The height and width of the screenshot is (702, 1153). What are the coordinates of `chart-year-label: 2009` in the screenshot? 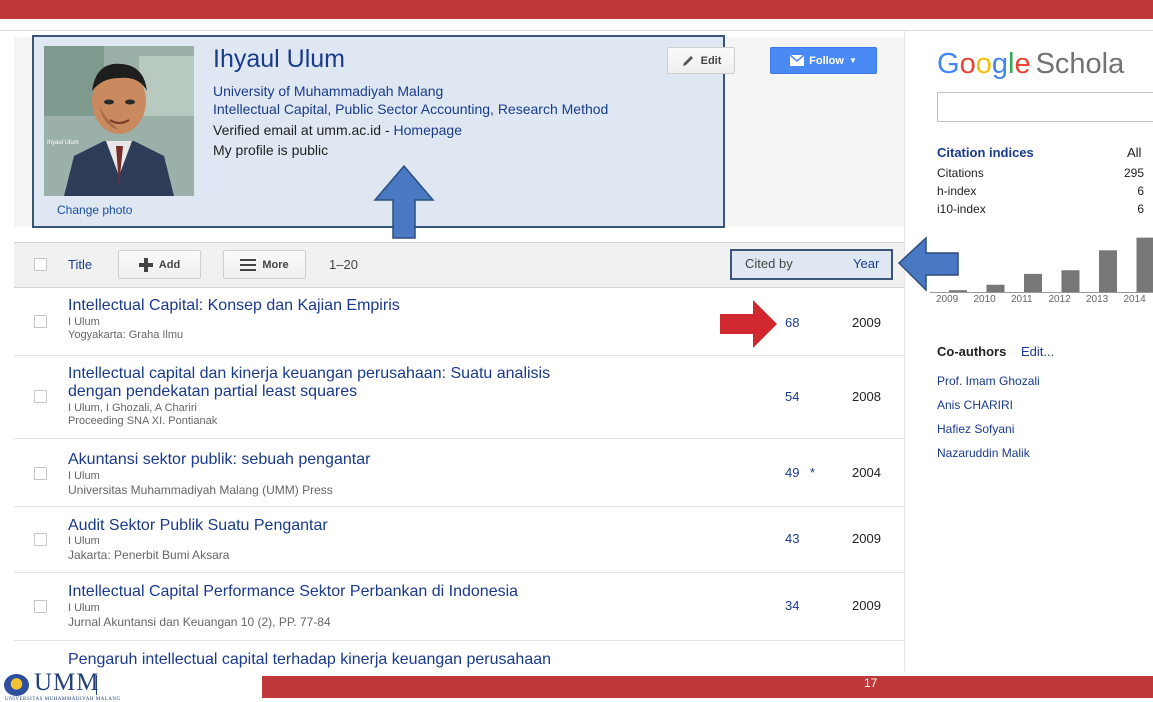 It's located at (947, 299).